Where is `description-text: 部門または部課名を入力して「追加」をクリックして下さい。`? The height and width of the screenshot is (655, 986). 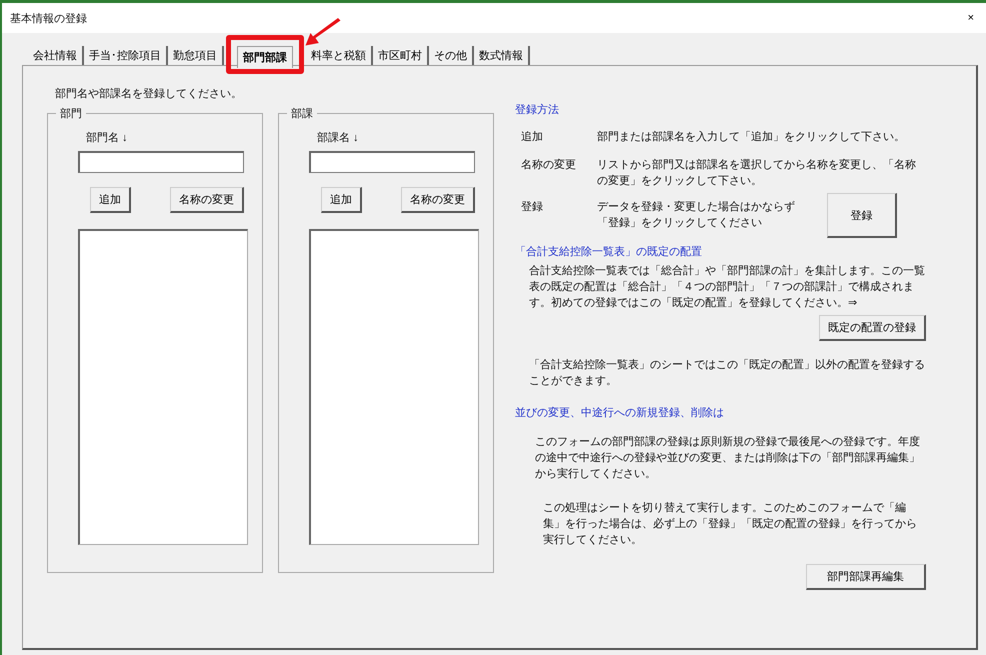 description-text: 部門または部課名を入力して「追加」をクリックして下さい。 is located at coordinates (751, 137).